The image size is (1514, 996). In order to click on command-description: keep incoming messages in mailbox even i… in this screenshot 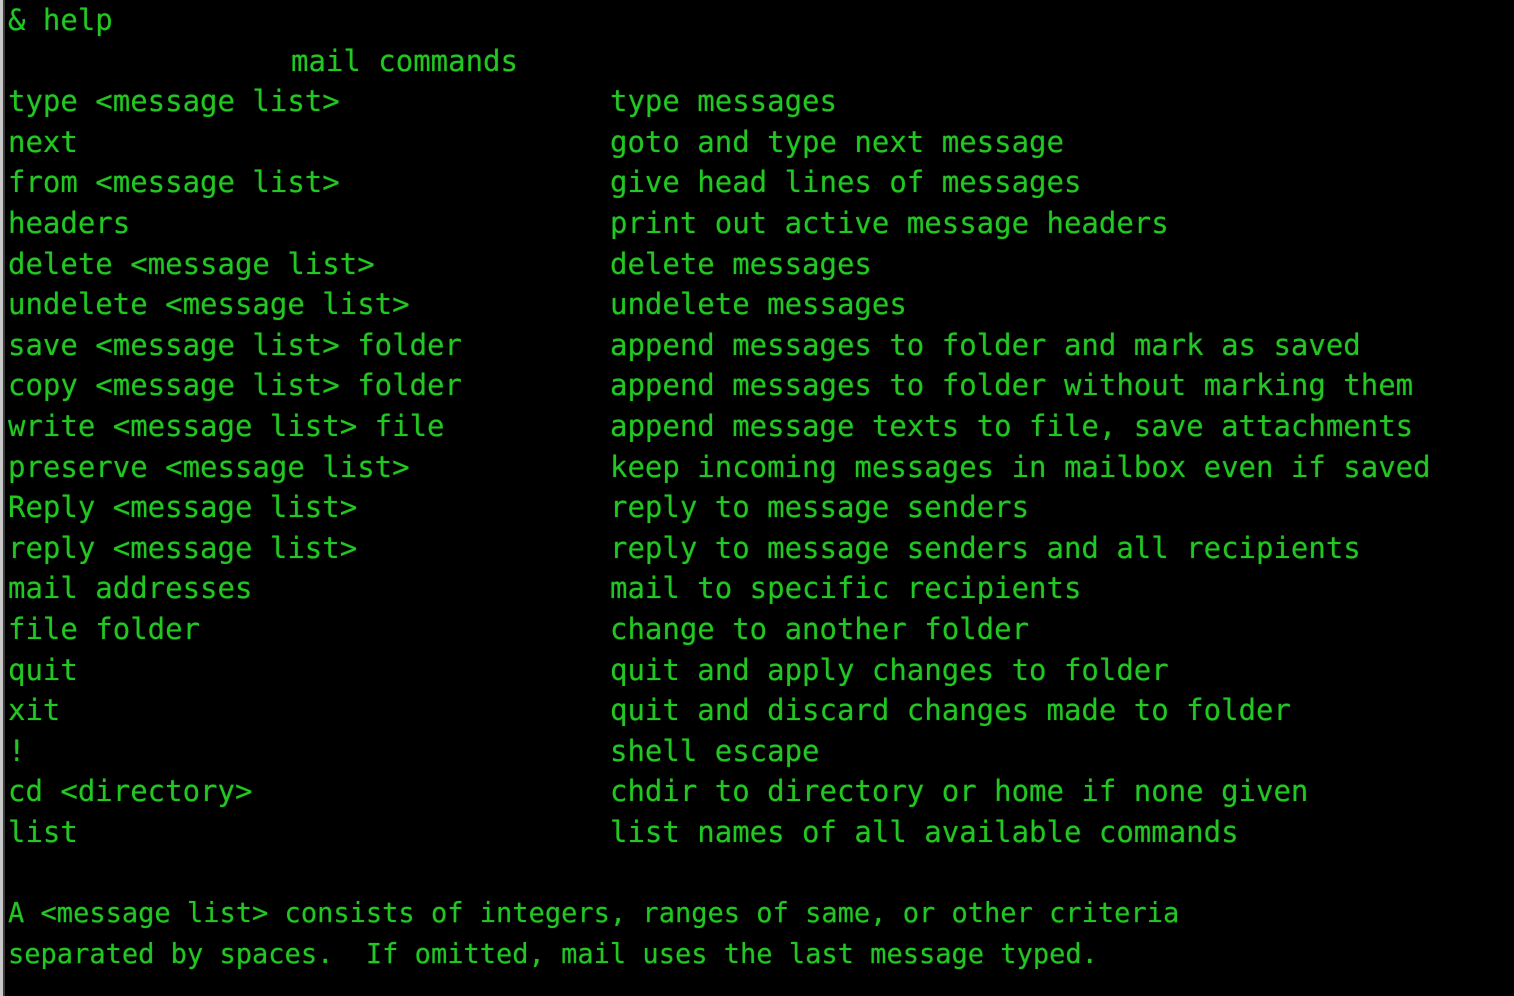, I will do `click(1020, 466)`.